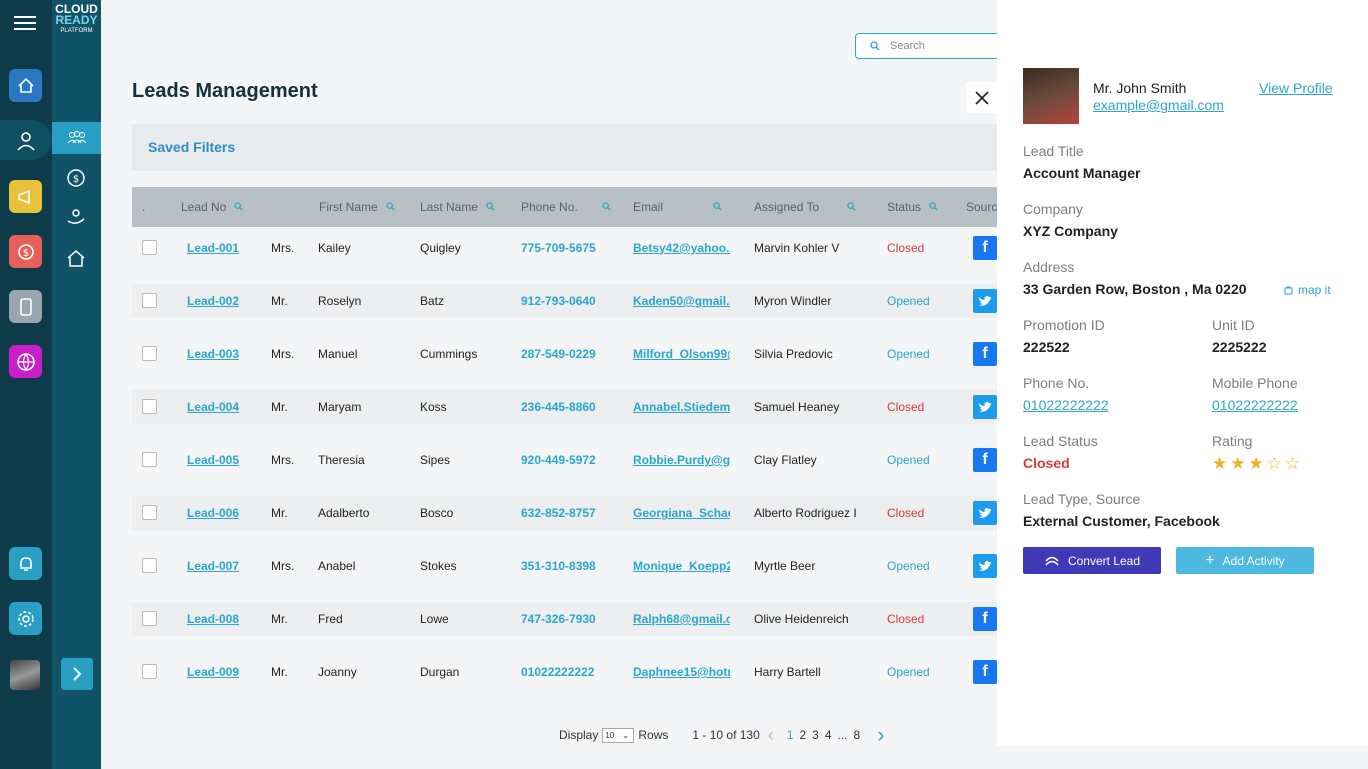 Image resolution: width=1368 pixels, height=769 pixels. I want to click on lead-no-link: Lead-008, so click(213, 619).